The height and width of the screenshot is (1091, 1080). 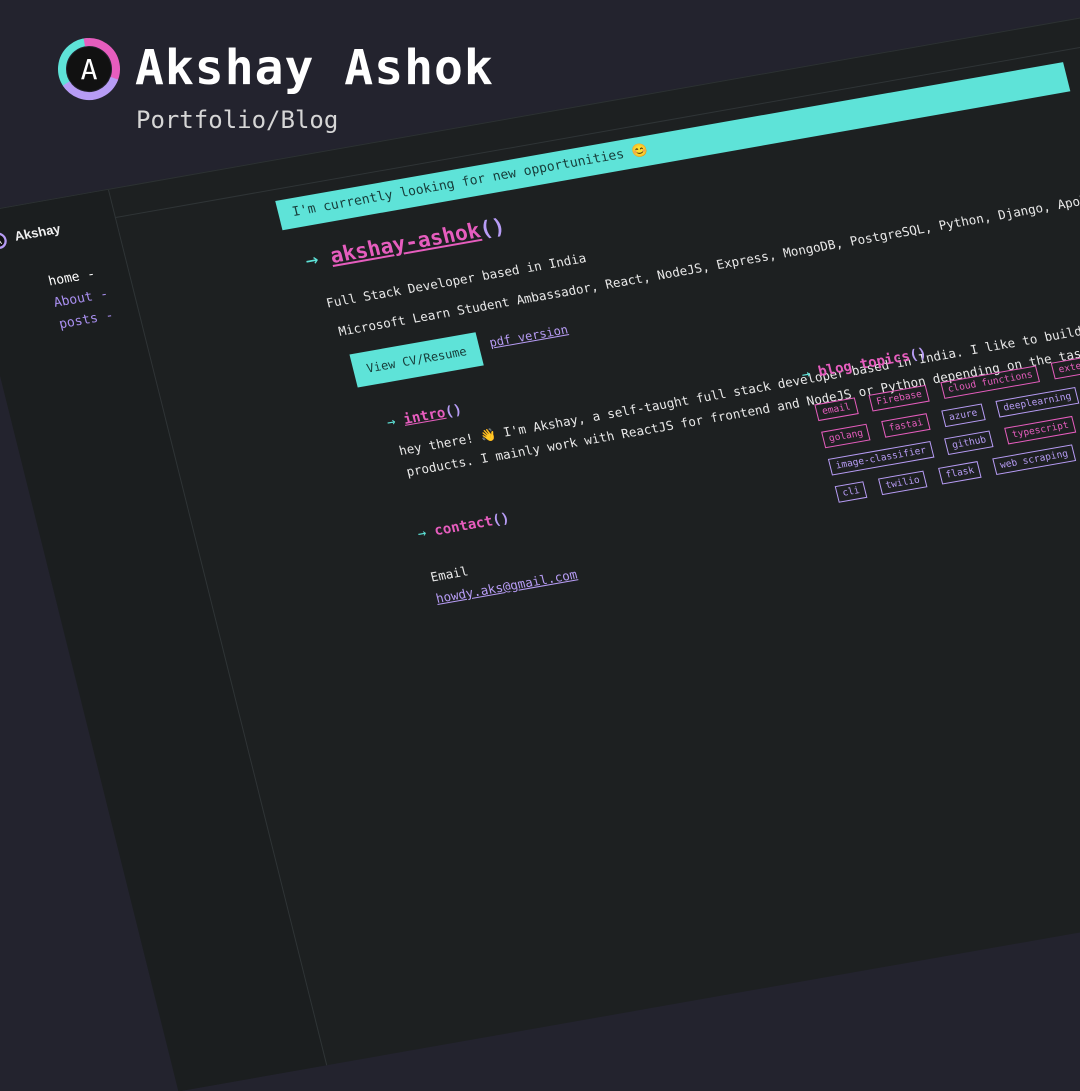 I want to click on title-parens: (), so click(x=492, y=227).